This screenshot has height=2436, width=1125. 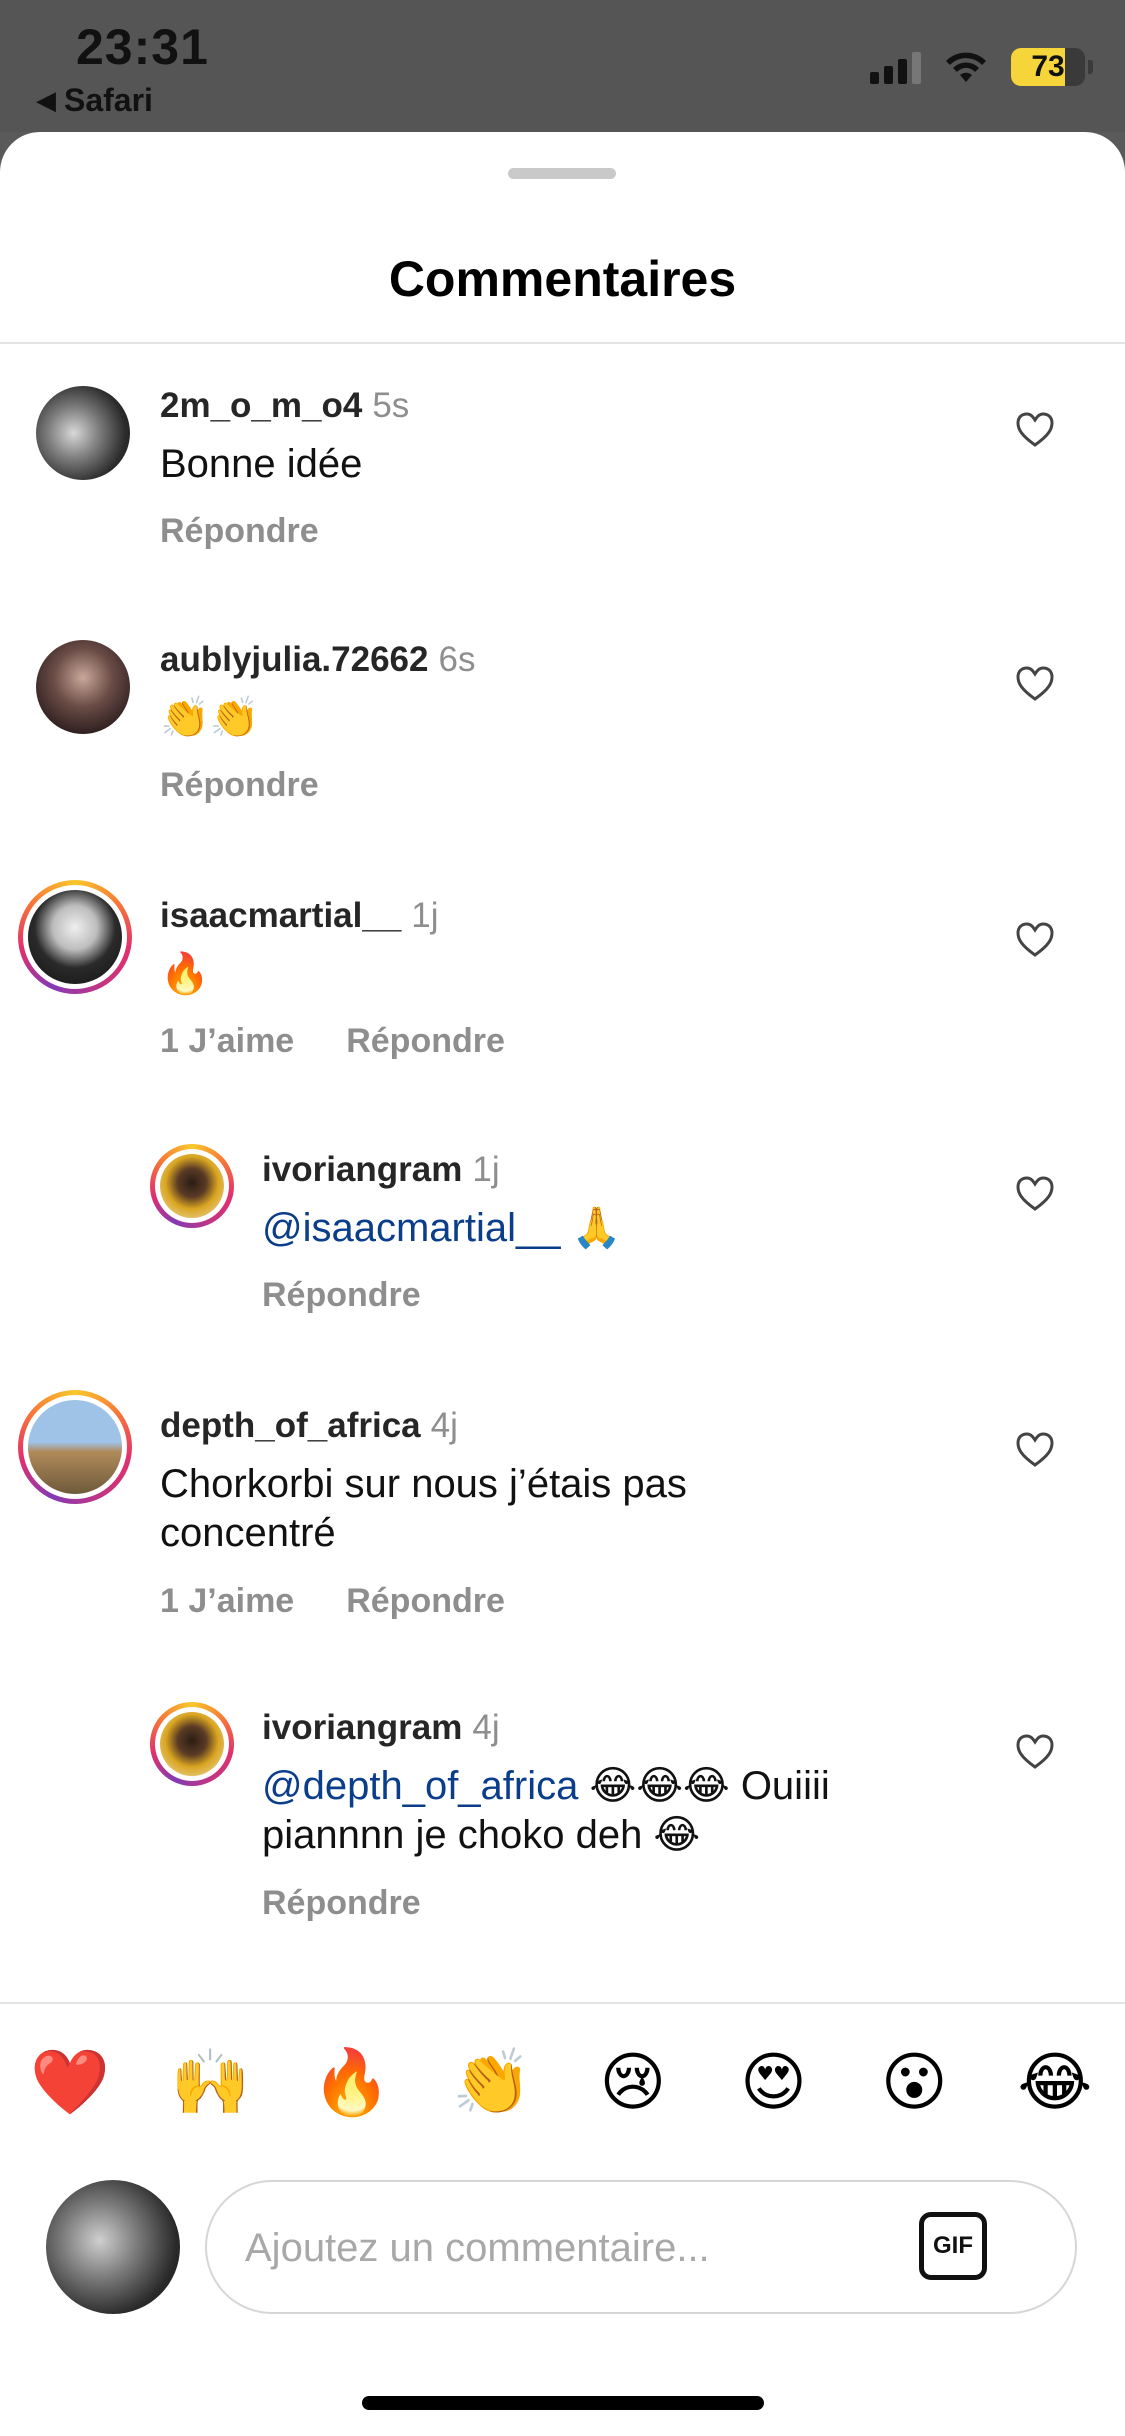 I want to click on comment-time: 5s, so click(x=391, y=405).